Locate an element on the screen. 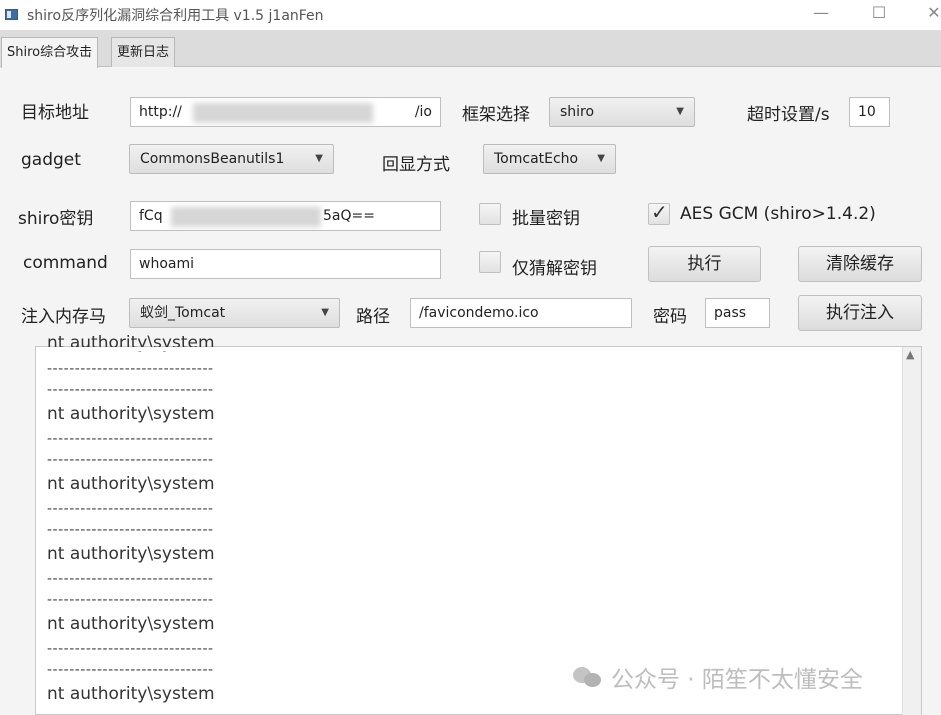 The width and height of the screenshot is (941, 715). target-url-input: http:// /io is located at coordinates (285, 112).